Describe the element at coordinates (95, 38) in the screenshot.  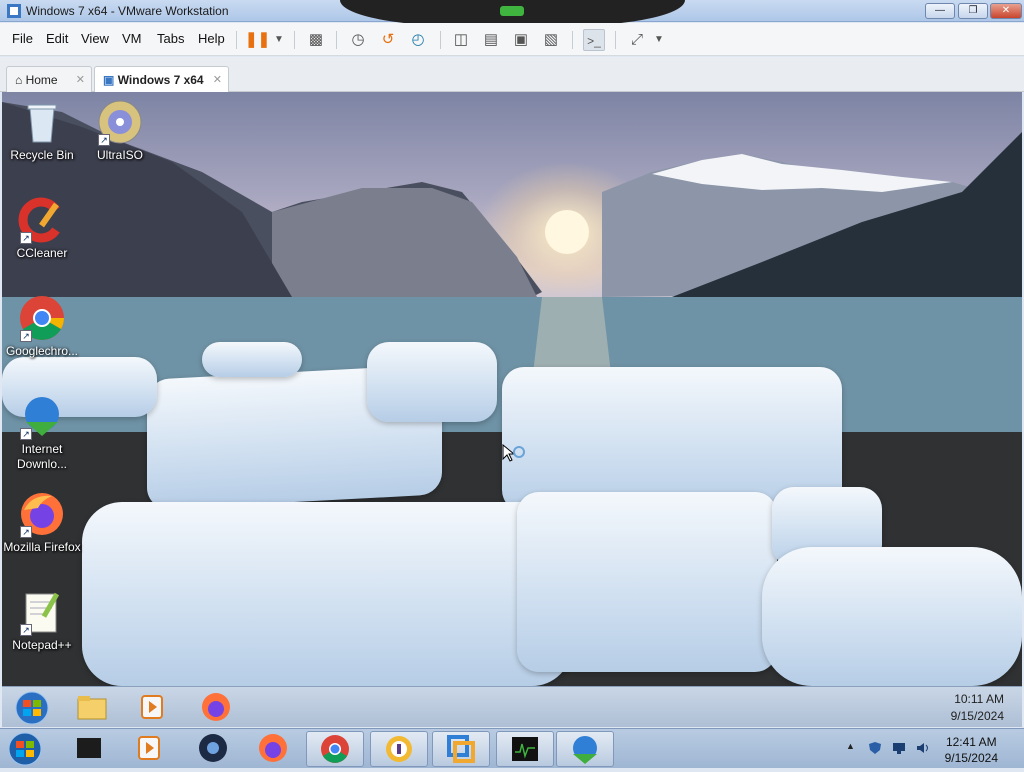
I see `menu-view: View` at that location.